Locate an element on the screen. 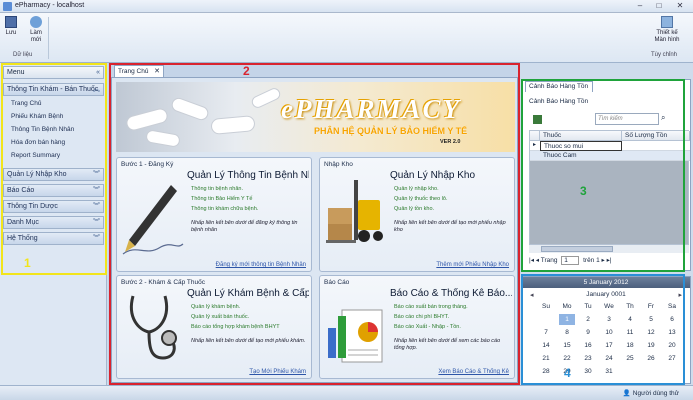  calendar-day: 14 is located at coordinates (546, 345).